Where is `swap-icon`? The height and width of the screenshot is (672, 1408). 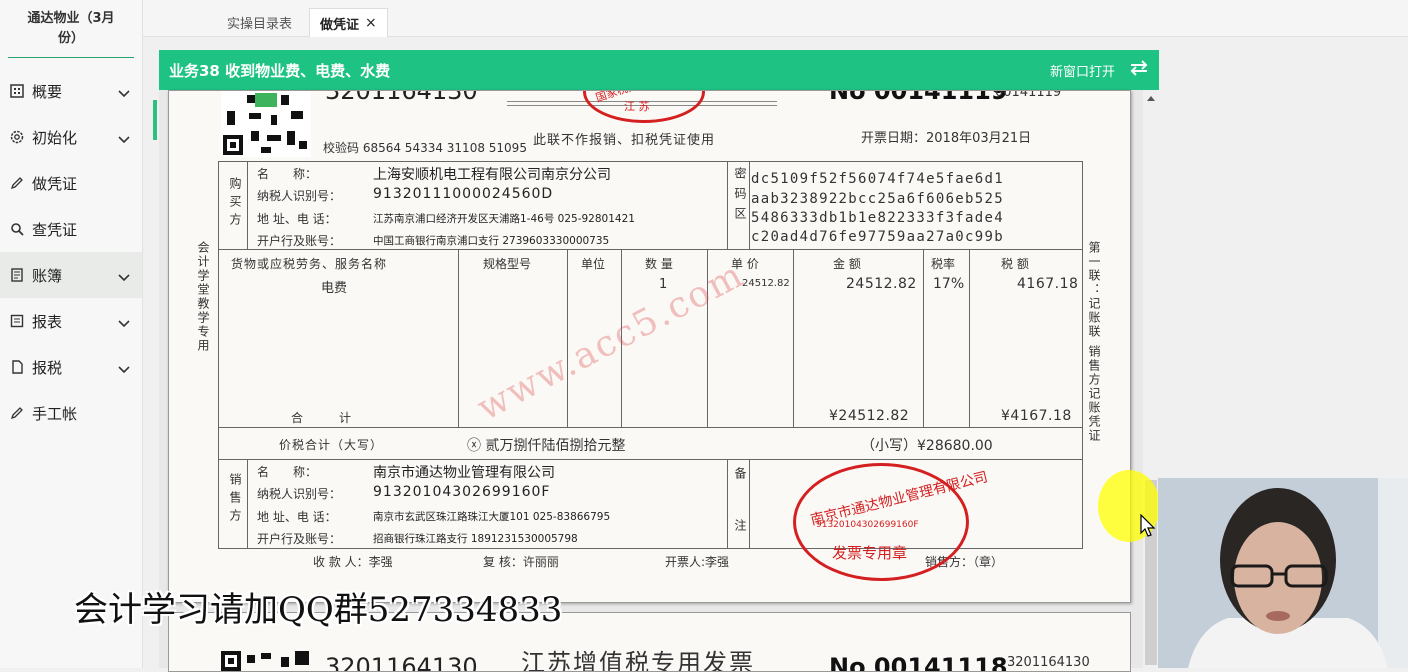 swap-icon is located at coordinates (1139, 70).